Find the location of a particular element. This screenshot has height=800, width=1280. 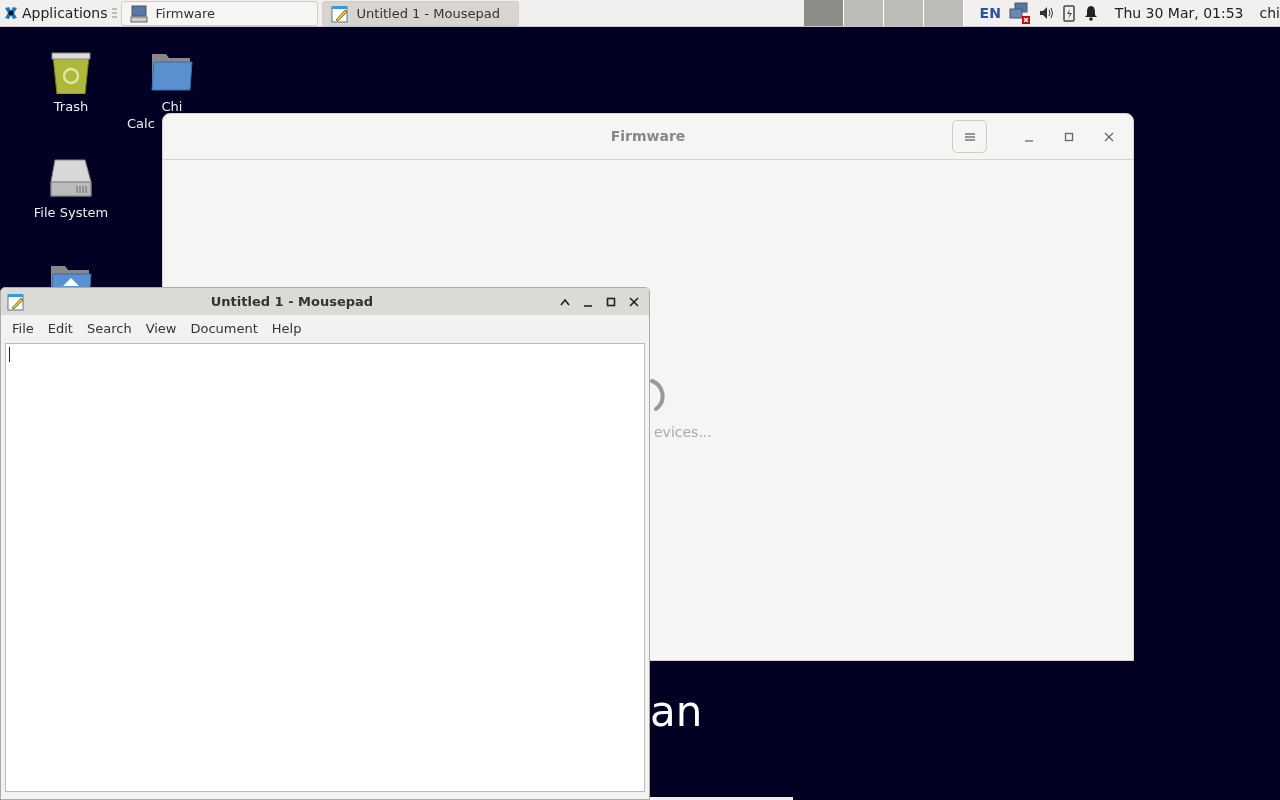

xfce-logo-icon is located at coordinates (11, 13).